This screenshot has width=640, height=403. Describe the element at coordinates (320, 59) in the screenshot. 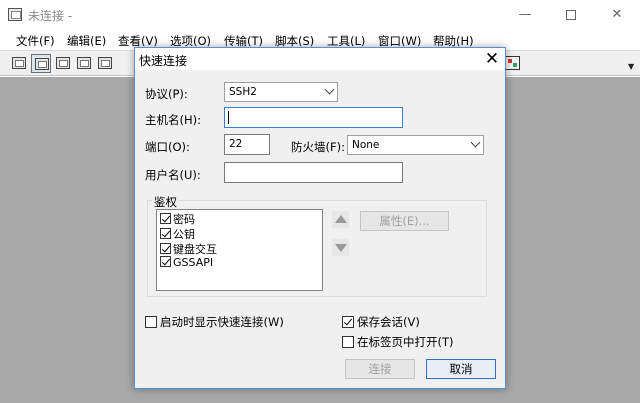

I see `dialog-title-bar: 快速连接 ✕` at that location.